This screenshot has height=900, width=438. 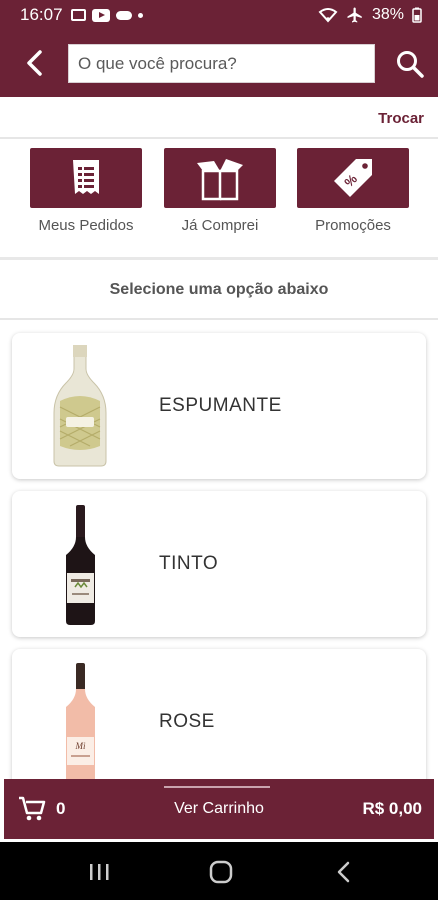 I want to click on airplane-icon, so click(x=354, y=15).